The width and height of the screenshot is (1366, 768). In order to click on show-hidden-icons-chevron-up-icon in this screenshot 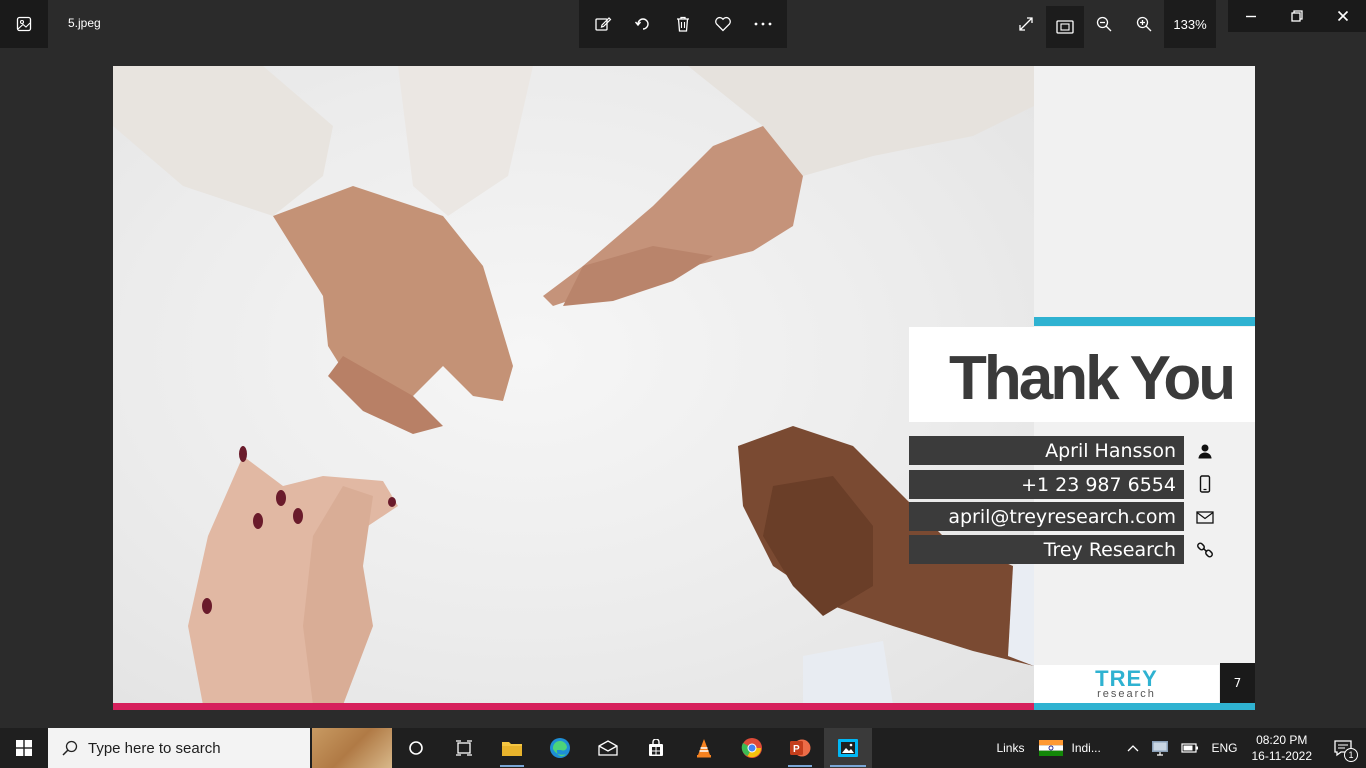, I will do `click(1133, 748)`.